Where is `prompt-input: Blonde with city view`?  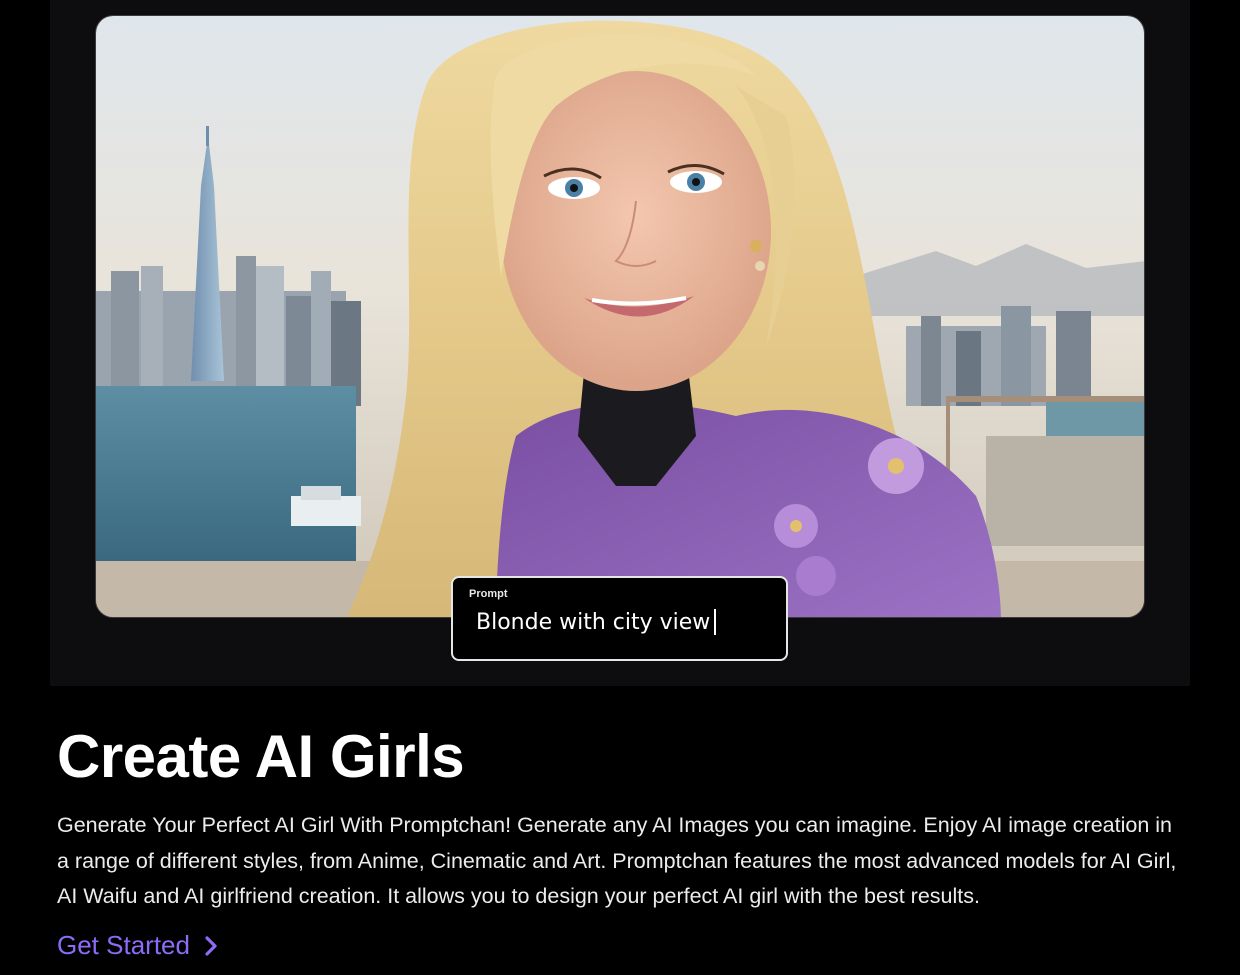
prompt-input: Blonde with city view is located at coordinates (621, 622).